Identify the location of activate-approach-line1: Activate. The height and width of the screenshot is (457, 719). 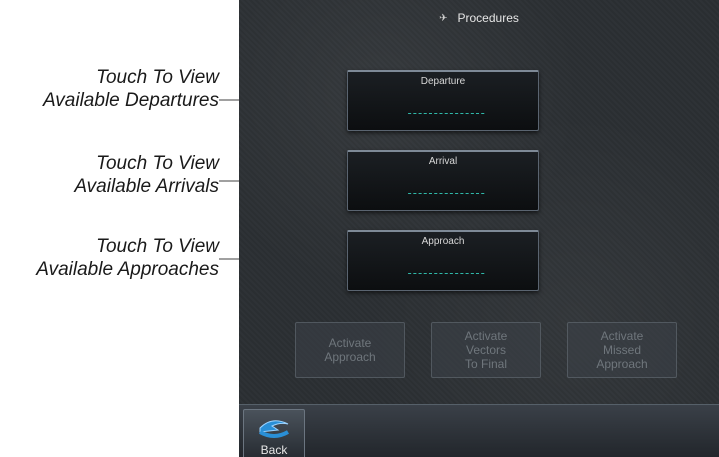
(350, 343).